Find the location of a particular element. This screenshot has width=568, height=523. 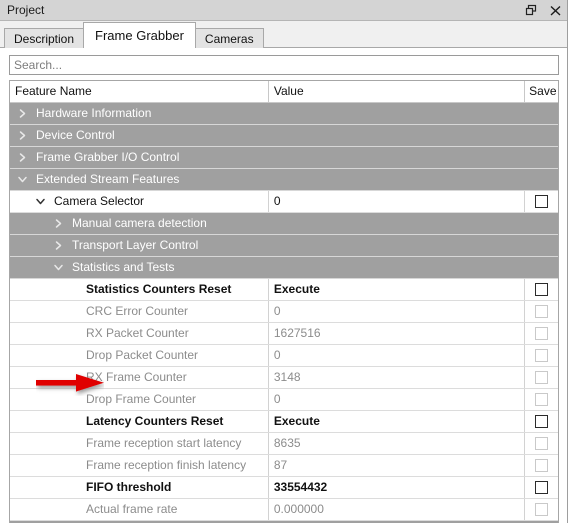

tab-description: Description is located at coordinates (44, 38).